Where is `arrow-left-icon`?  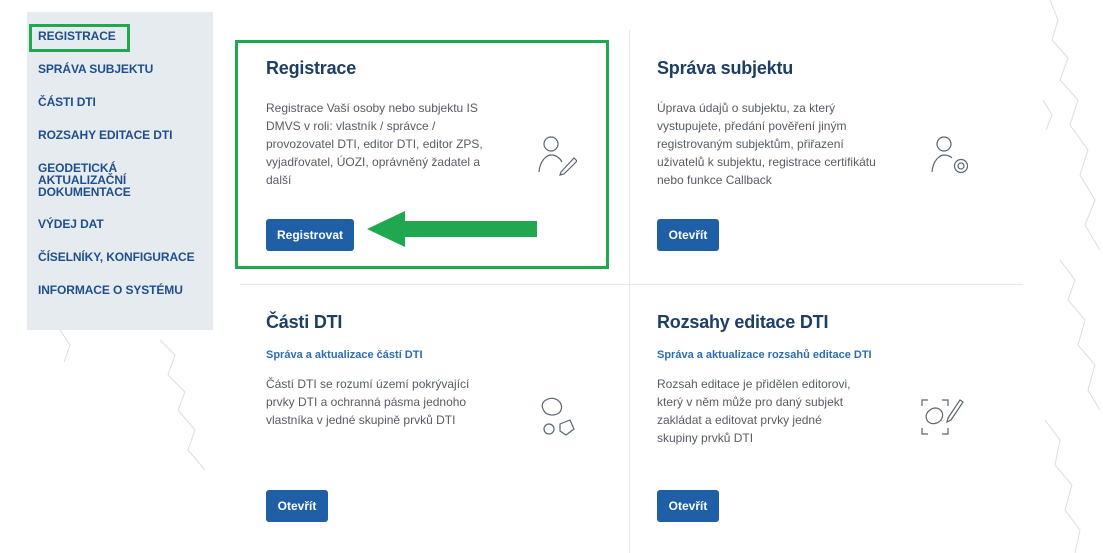 arrow-left-icon is located at coordinates (452, 229).